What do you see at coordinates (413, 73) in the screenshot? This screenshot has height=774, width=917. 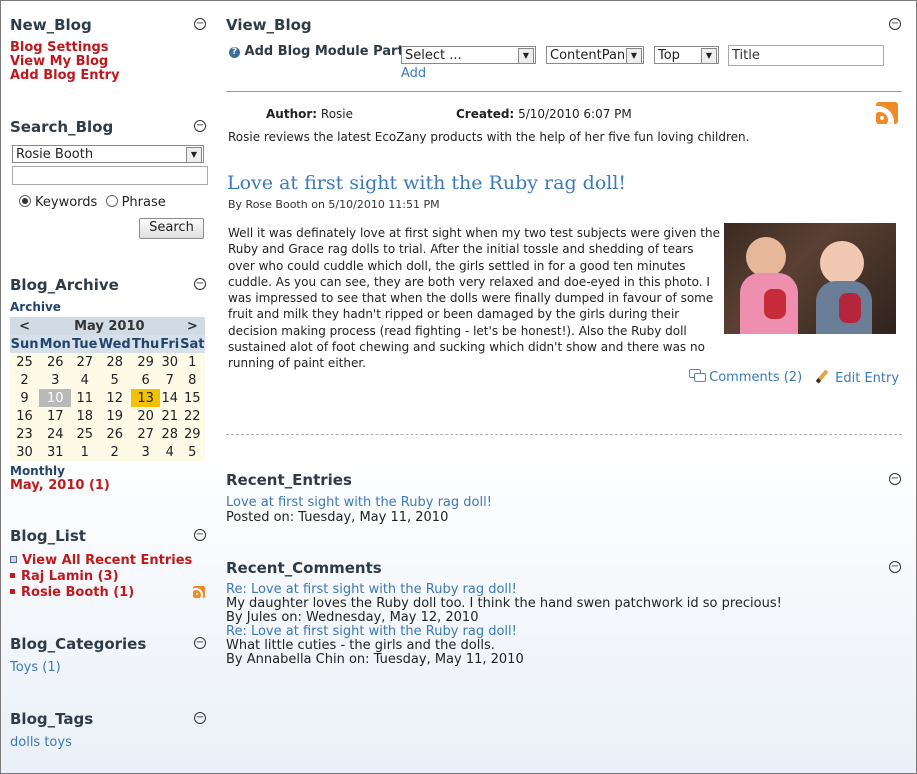 I see `add-link: Add` at bounding box center [413, 73].